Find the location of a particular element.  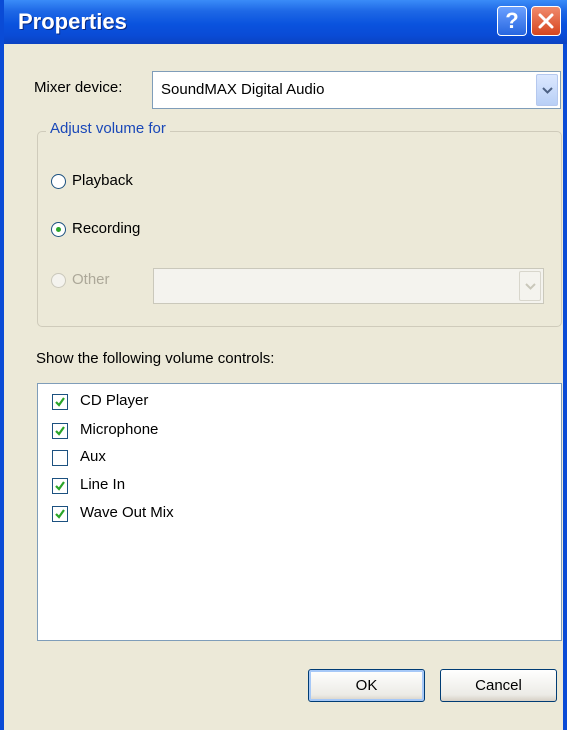

checkbox-microphone is located at coordinates (60, 431).